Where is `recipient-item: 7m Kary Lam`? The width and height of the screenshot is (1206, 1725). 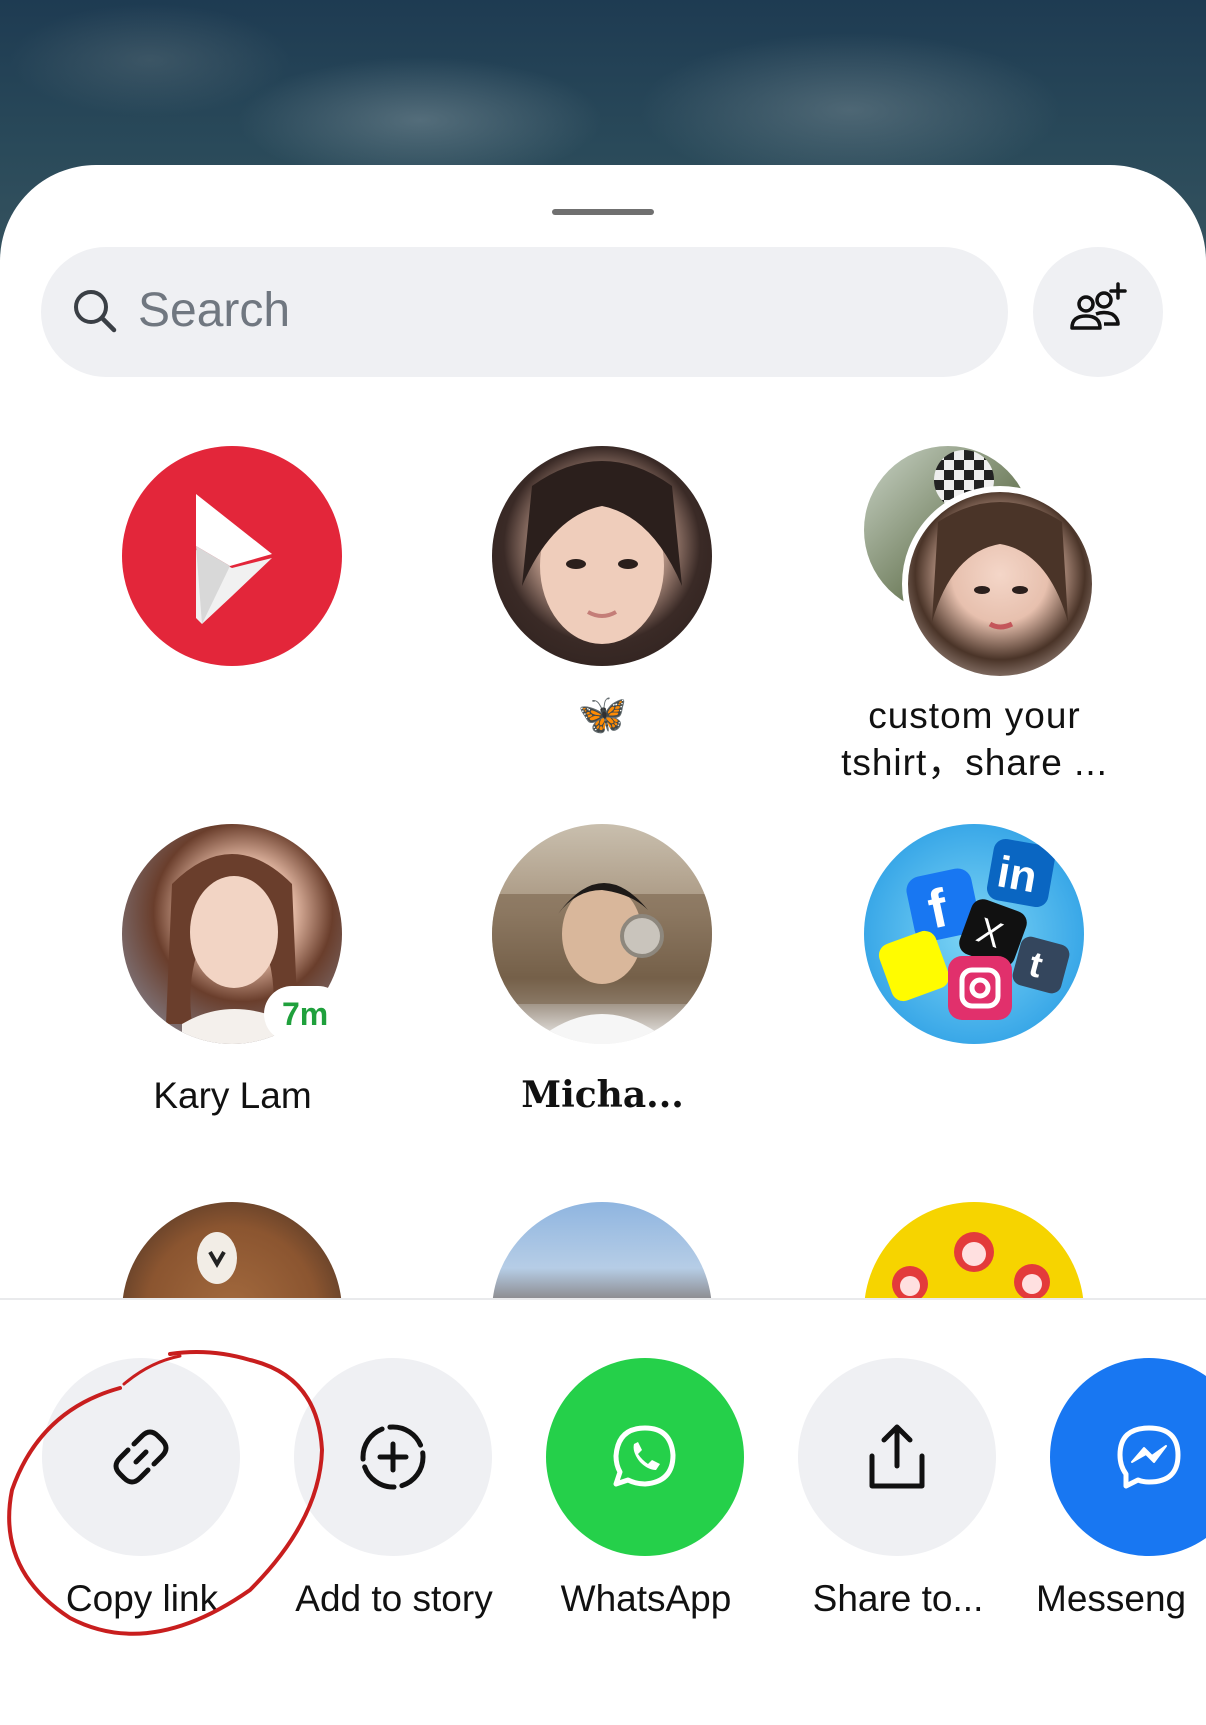
recipient-item: 7m Kary Lam is located at coordinates (232, 974).